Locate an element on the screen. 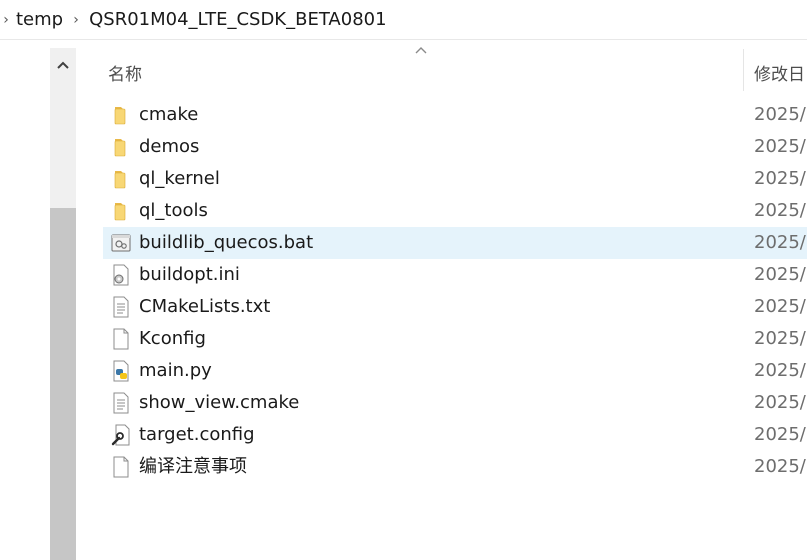  column-divider is located at coordinates (743, 70).